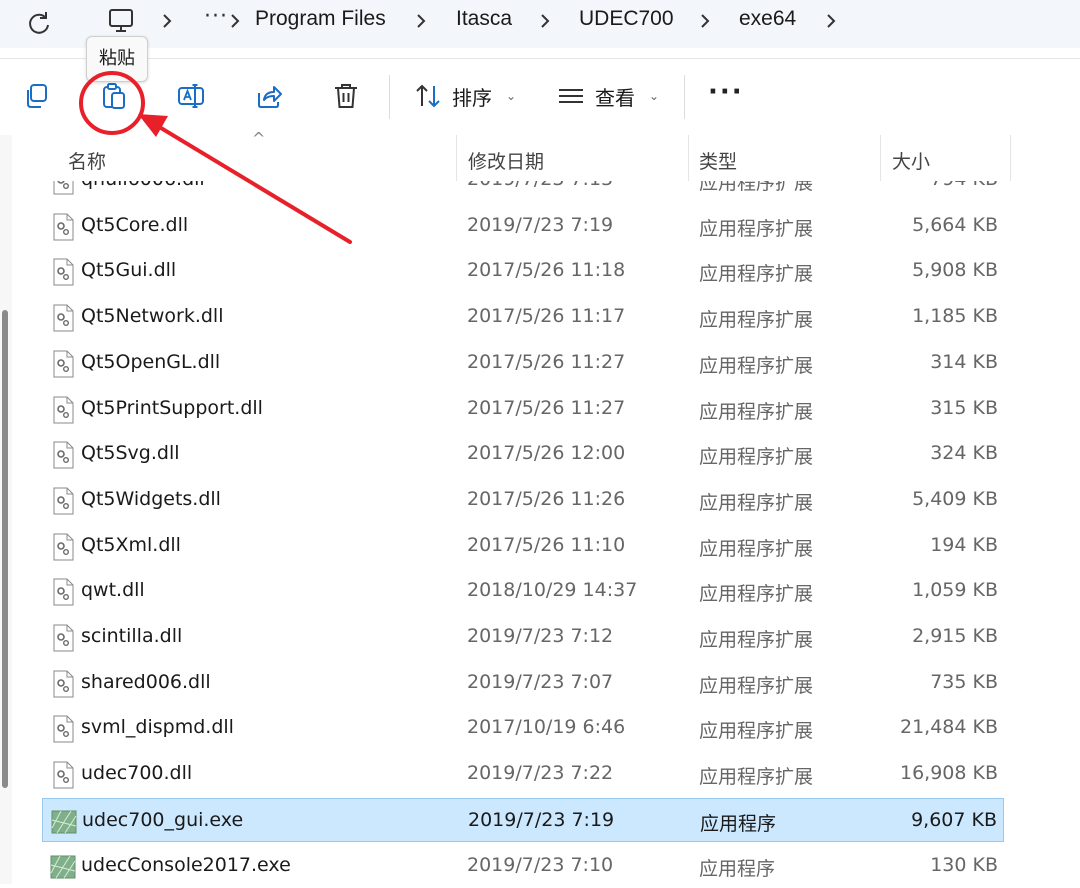 This screenshot has height=888, width=1080. Describe the element at coordinates (955, 498) in the screenshot. I see `file-size: 5,409 KB` at that location.